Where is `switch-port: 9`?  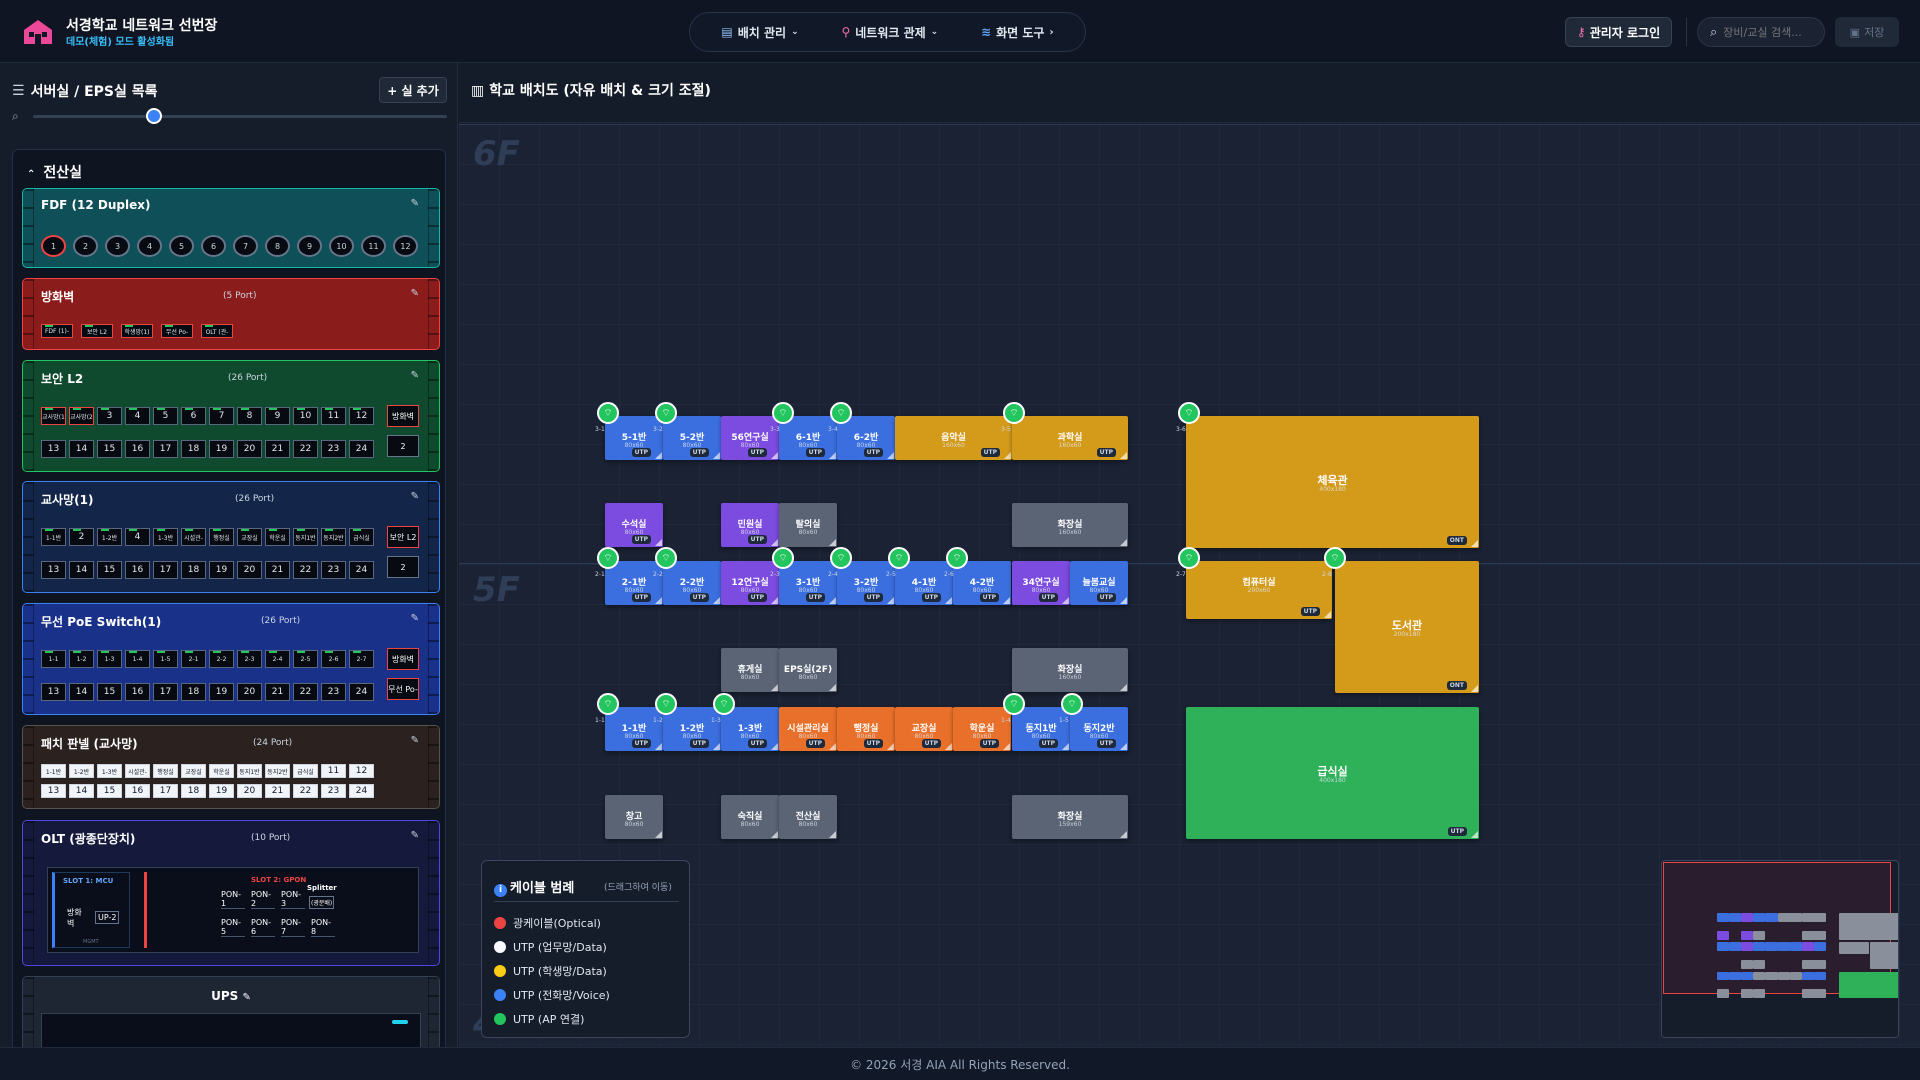
switch-port: 9 is located at coordinates (277, 416).